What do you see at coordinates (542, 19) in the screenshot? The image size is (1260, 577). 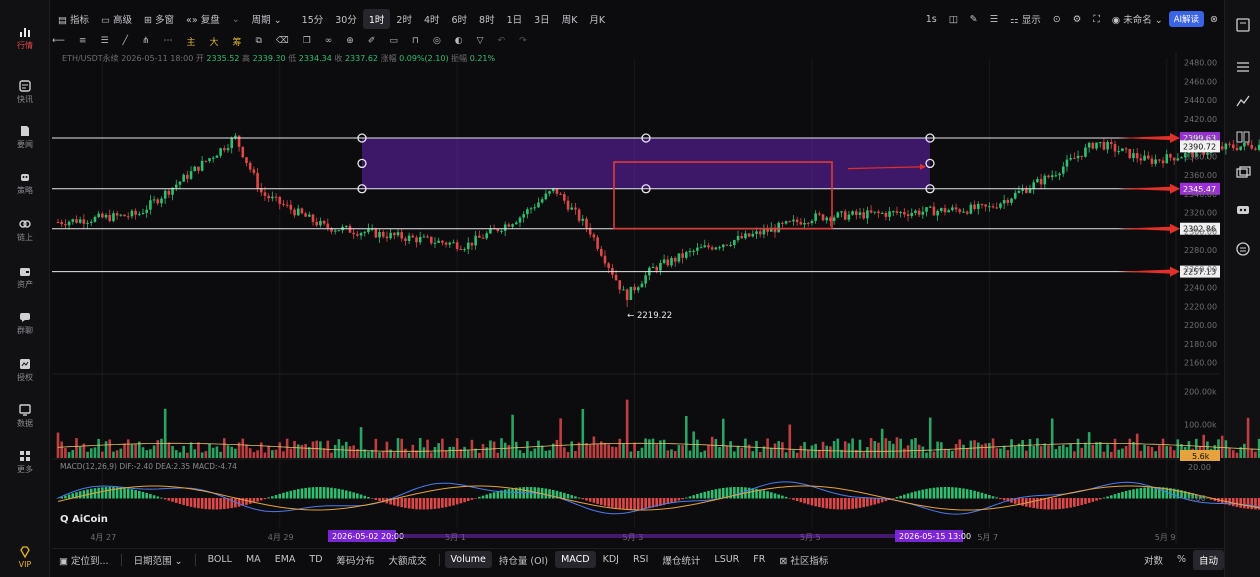 I see `period-3d: 3日` at bounding box center [542, 19].